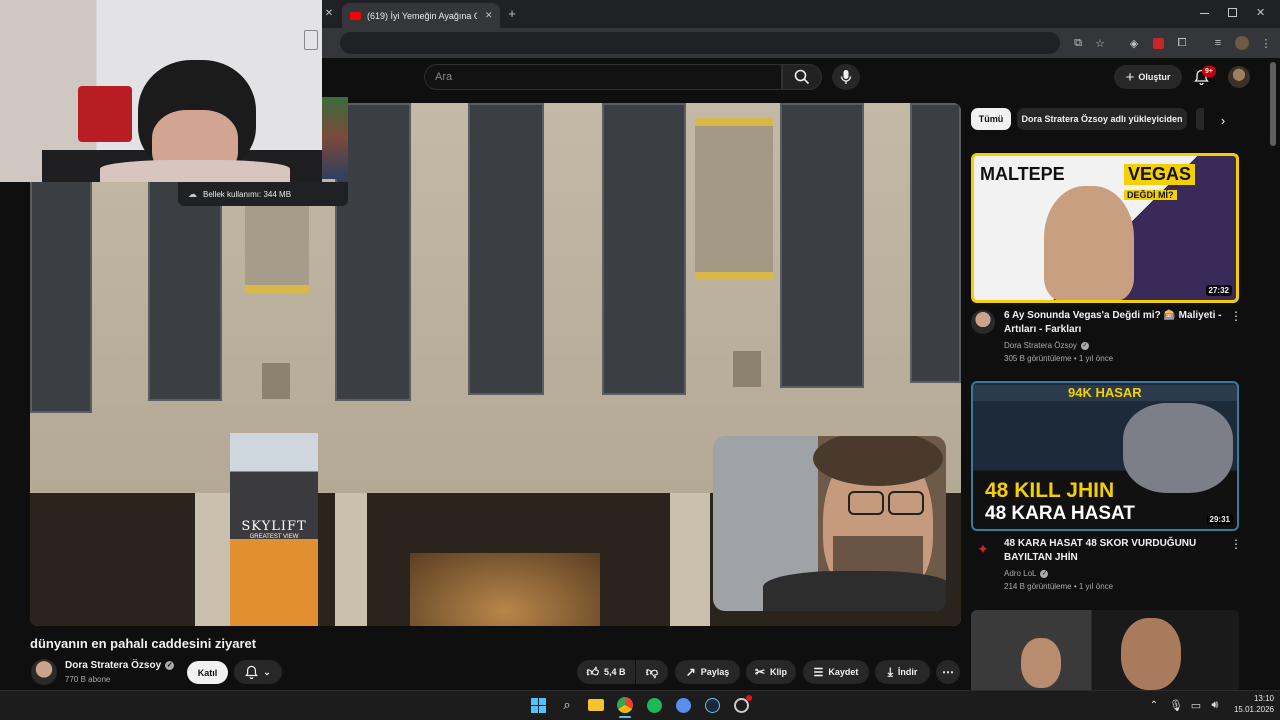  Describe the element at coordinates (1266, 43) in the screenshot. I see `browser-menu-icon: ⋮` at that location.